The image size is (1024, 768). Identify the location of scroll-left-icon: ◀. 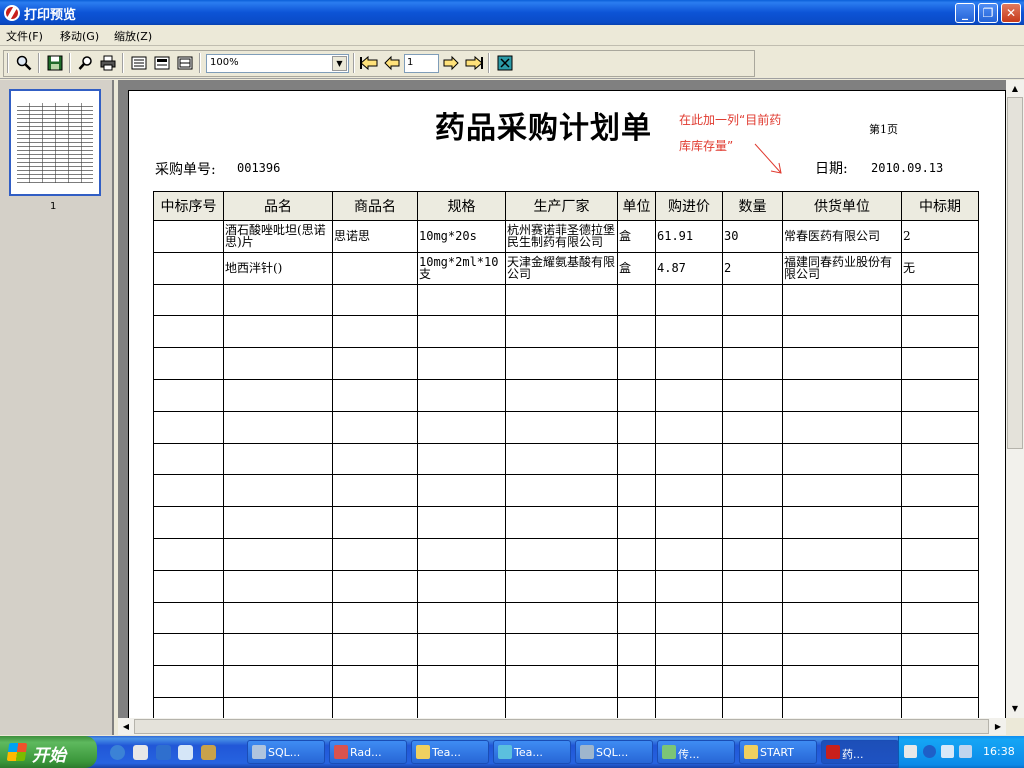
(126, 727).